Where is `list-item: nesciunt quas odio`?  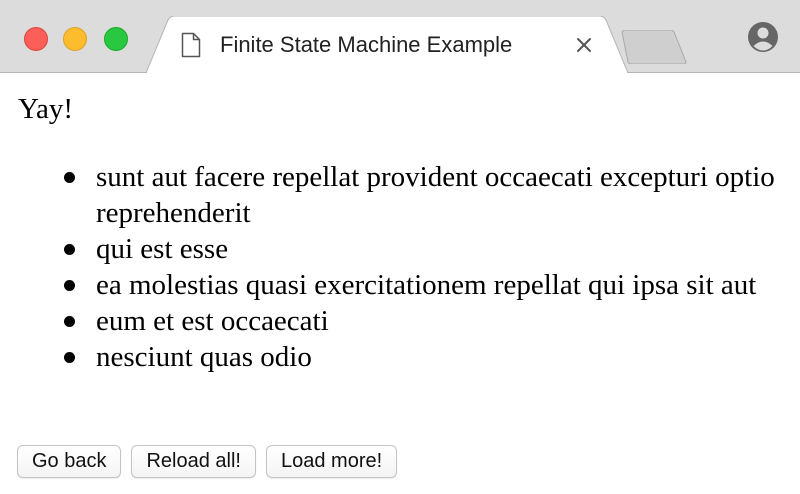
list-item: nesciunt quas odio is located at coordinates (395, 357).